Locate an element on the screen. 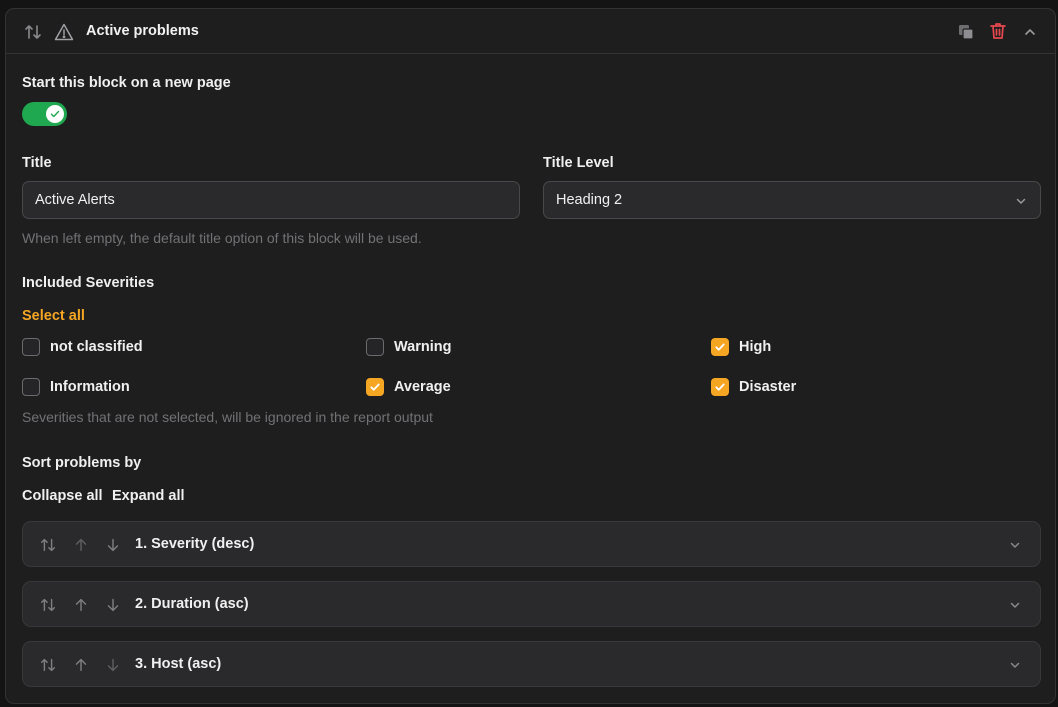 Image resolution: width=1058 pixels, height=707 pixels. block-header: Active problems is located at coordinates (530, 31).